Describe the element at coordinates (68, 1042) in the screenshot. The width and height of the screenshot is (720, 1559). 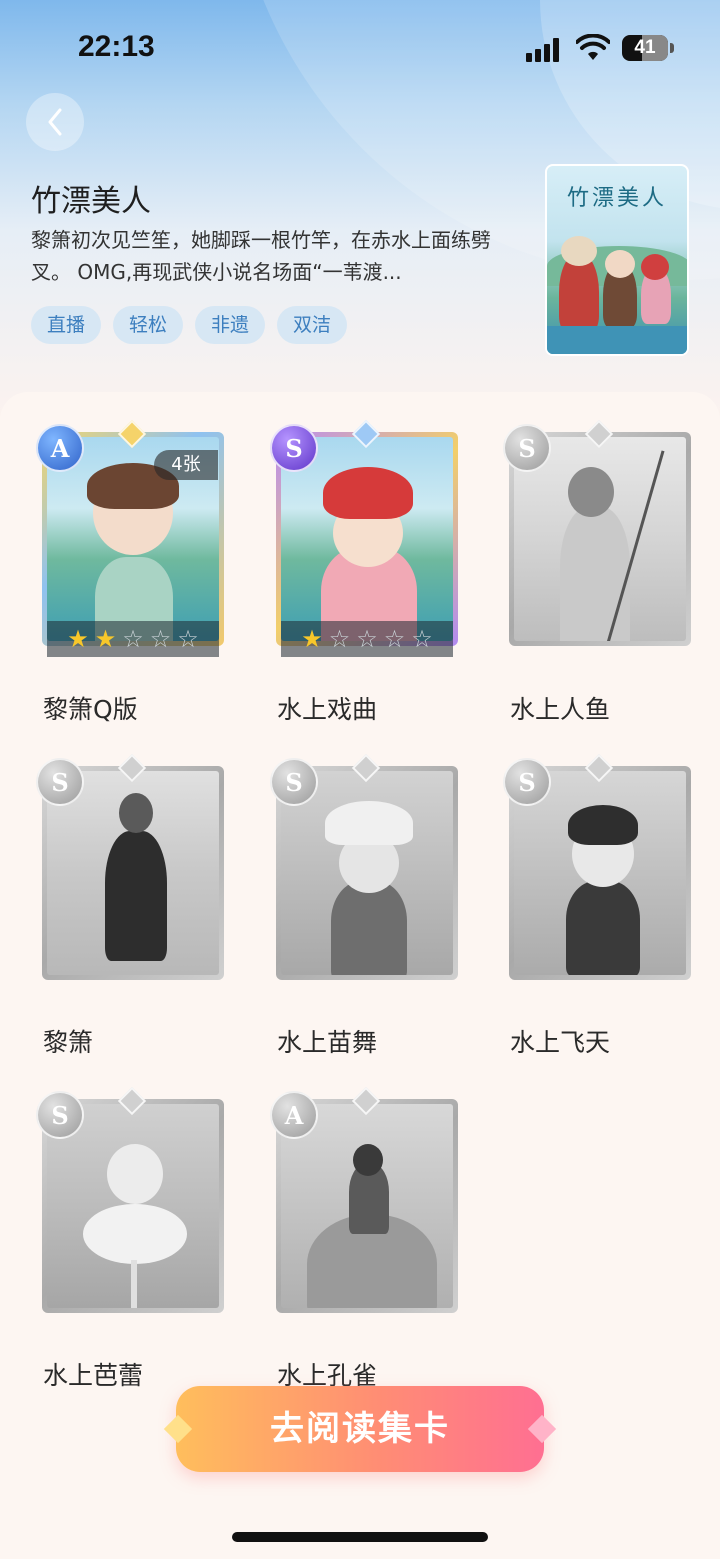
I see `card-name: 黎箫` at that location.